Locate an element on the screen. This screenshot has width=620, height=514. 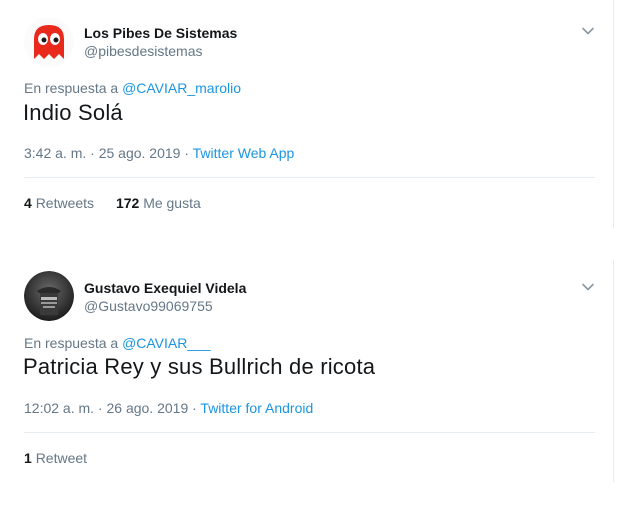
tweet-stats: 1 Retweet is located at coordinates (64, 458).